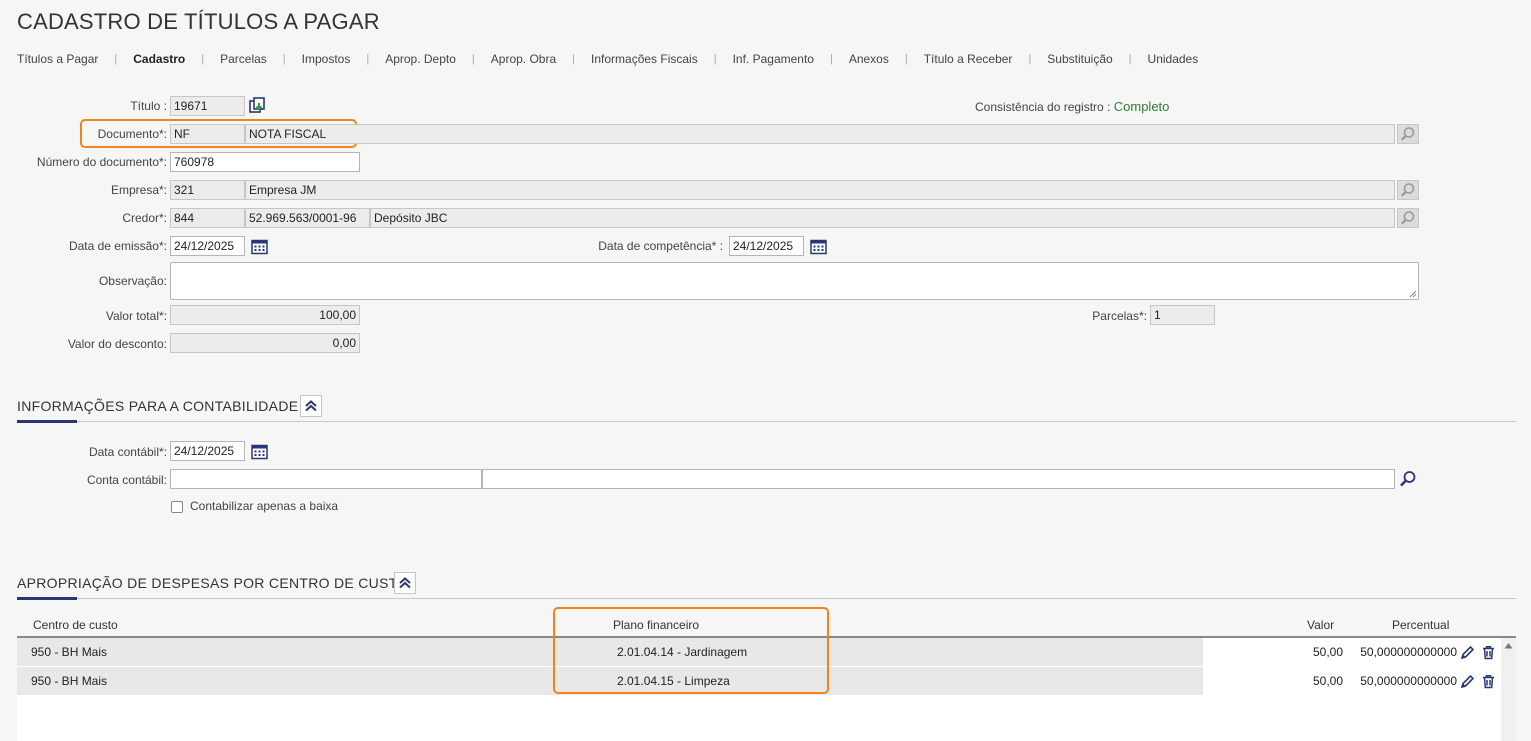  What do you see at coordinates (243, 59) in the screenshot?
I see `tab-parcelas: Parcelas` at bounding box center [243, 59].